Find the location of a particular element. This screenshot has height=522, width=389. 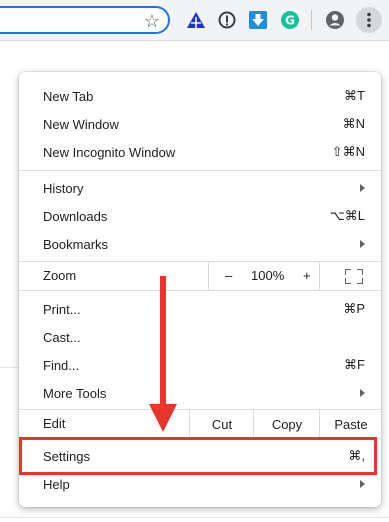

zoom-level: 100% is located at coordinates (268, 275).